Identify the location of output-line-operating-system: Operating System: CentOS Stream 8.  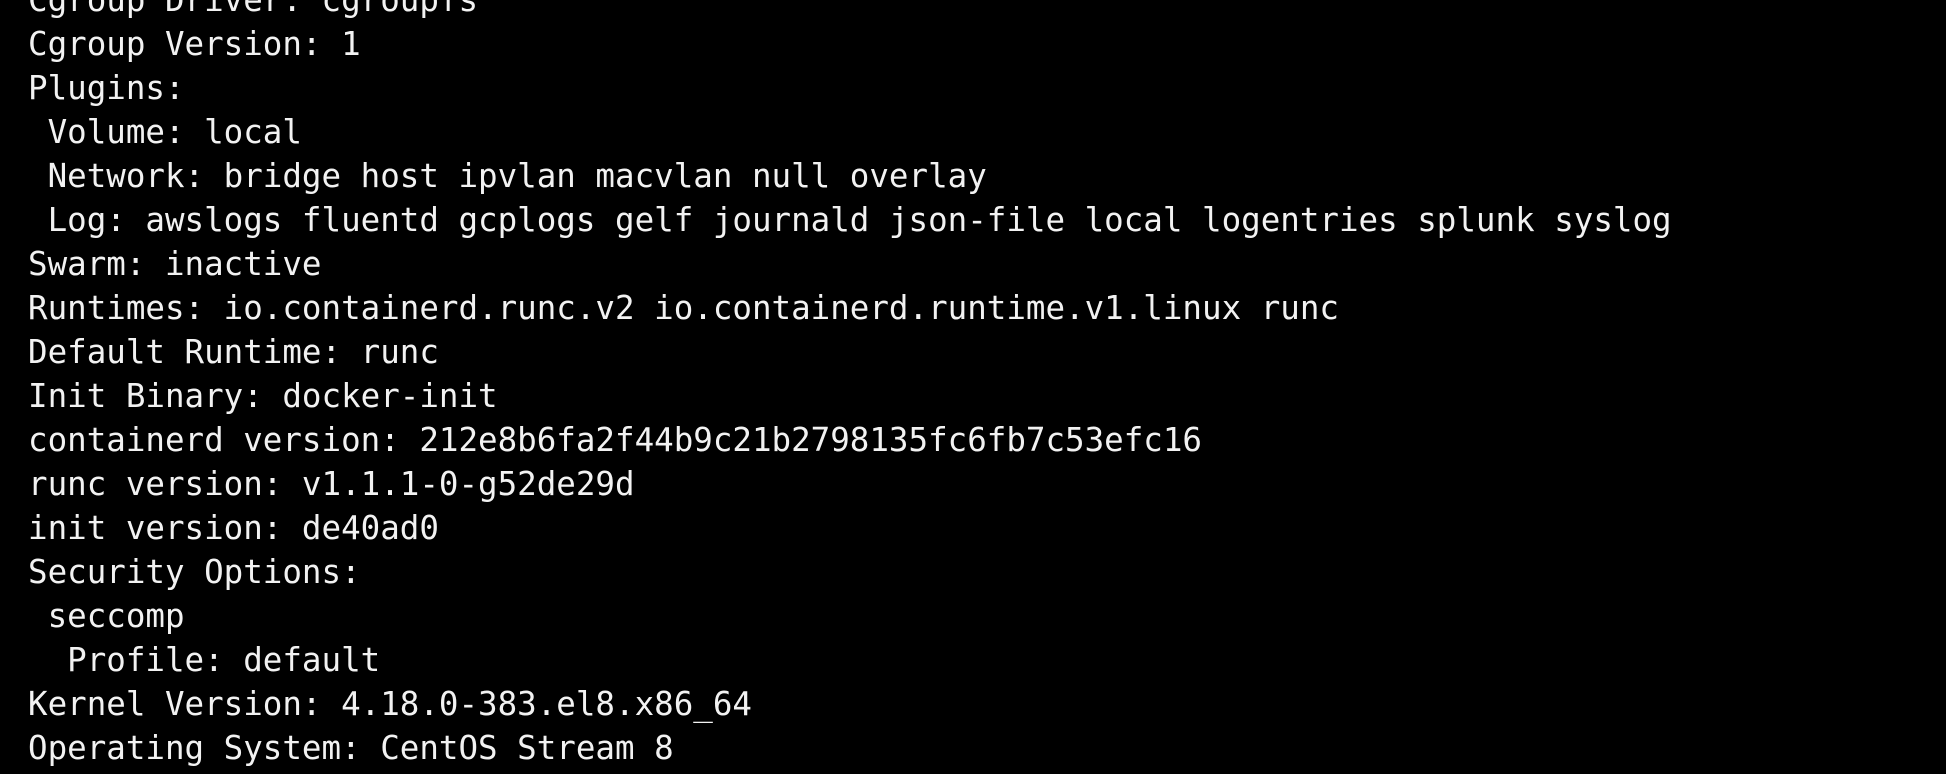
(351, 748).